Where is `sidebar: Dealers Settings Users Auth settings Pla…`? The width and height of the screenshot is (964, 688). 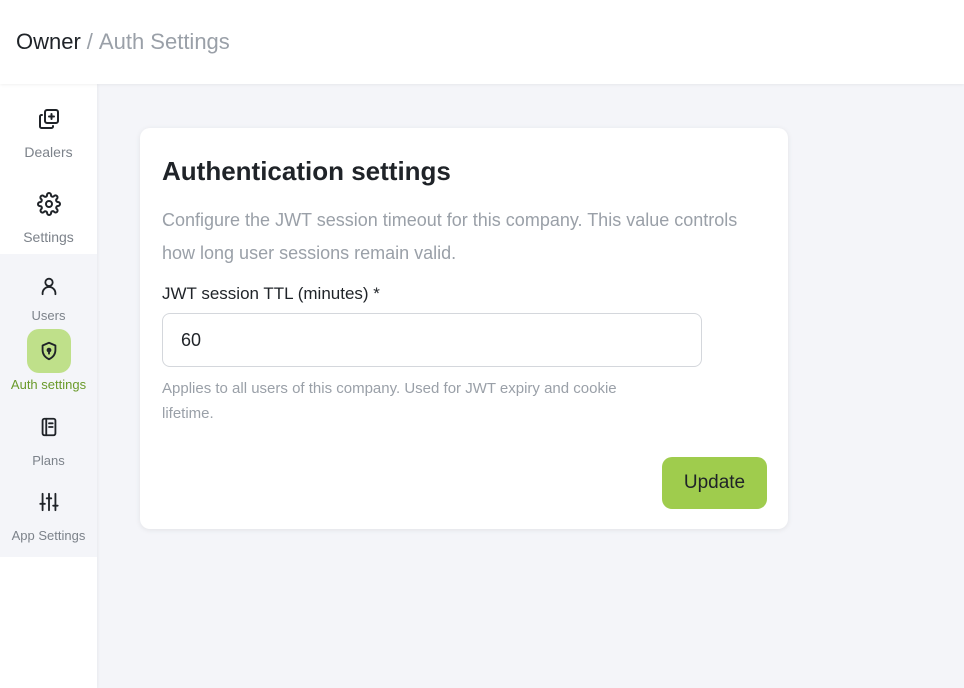 sidebar: Dealers Settings Users Auth settings Pla… is located at coordinates (48, 386).